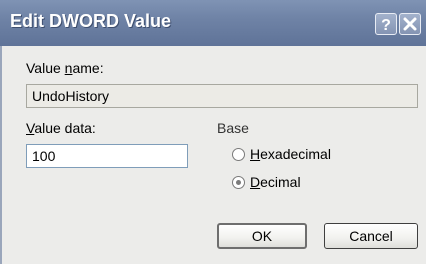 The image size is (426, 264). I want to click on value-name-label: Value name:, so click(65, 68).